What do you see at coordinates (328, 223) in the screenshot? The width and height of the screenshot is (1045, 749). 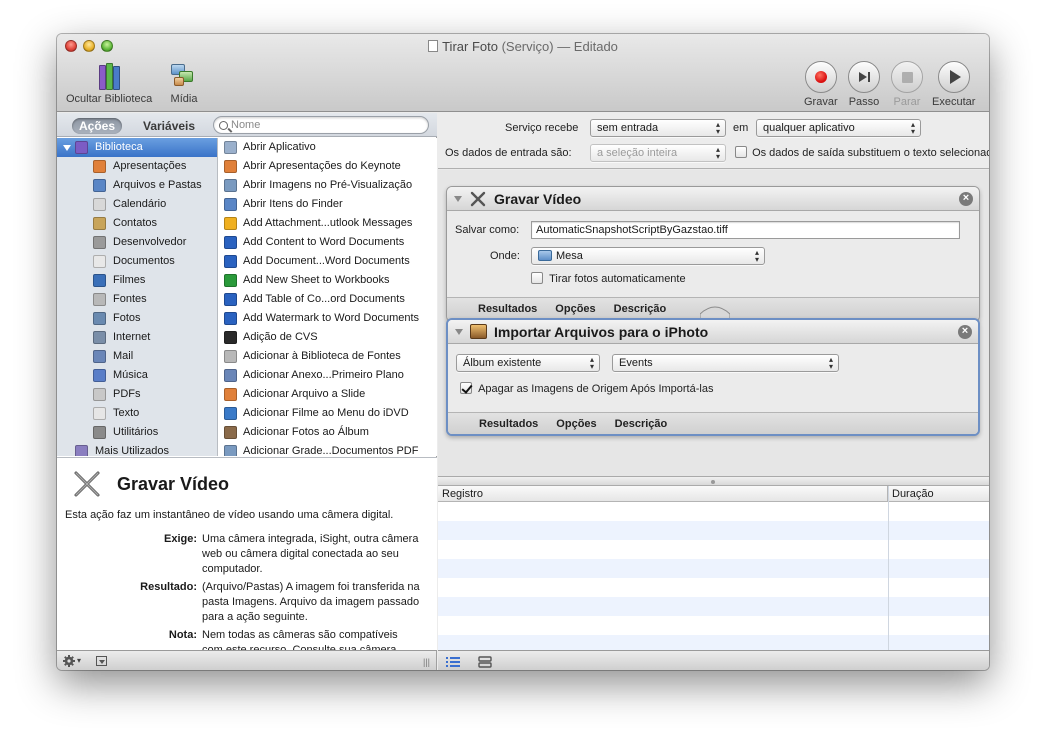 I see `action-item: Add Attachment...utlook Messages` at bounding box center [328, 223].